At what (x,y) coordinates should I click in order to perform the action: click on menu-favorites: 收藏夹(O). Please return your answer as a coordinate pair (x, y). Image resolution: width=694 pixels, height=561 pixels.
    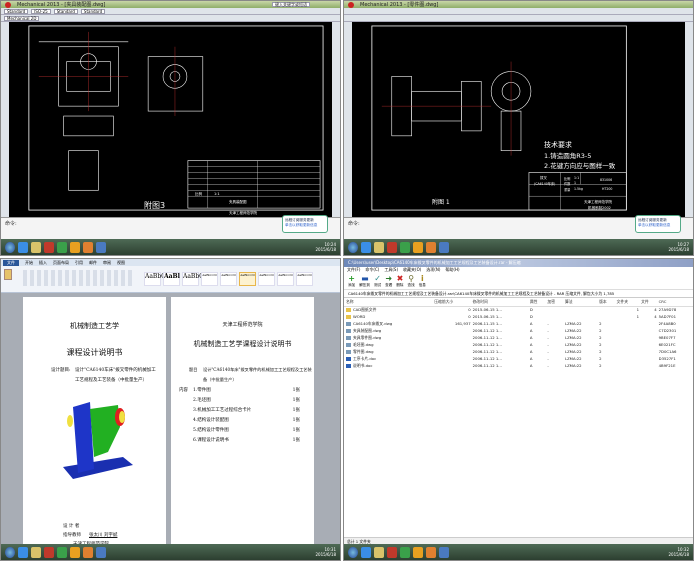
    Looking at the image, I should click on (412, 270).